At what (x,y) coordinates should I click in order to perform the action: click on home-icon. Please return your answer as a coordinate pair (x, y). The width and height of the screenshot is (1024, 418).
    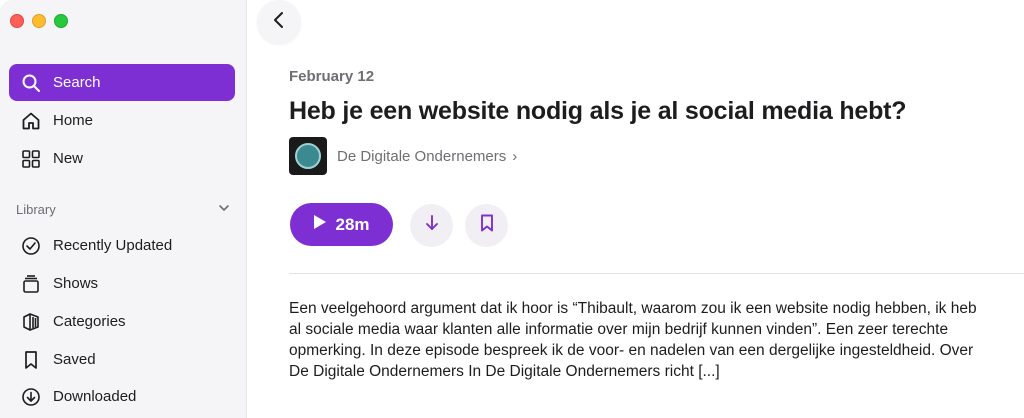
    Looking at the image, I should click on (31, 121).